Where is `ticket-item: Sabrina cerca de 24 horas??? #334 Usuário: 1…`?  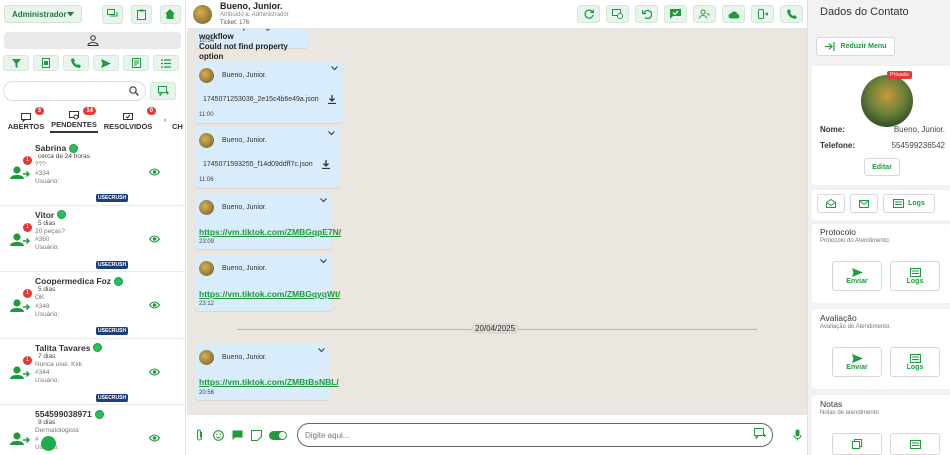 ticket-item: Sabrina cerca de 24 horas??? #334 Usuário: 1… is located at coordinates (92, 172).